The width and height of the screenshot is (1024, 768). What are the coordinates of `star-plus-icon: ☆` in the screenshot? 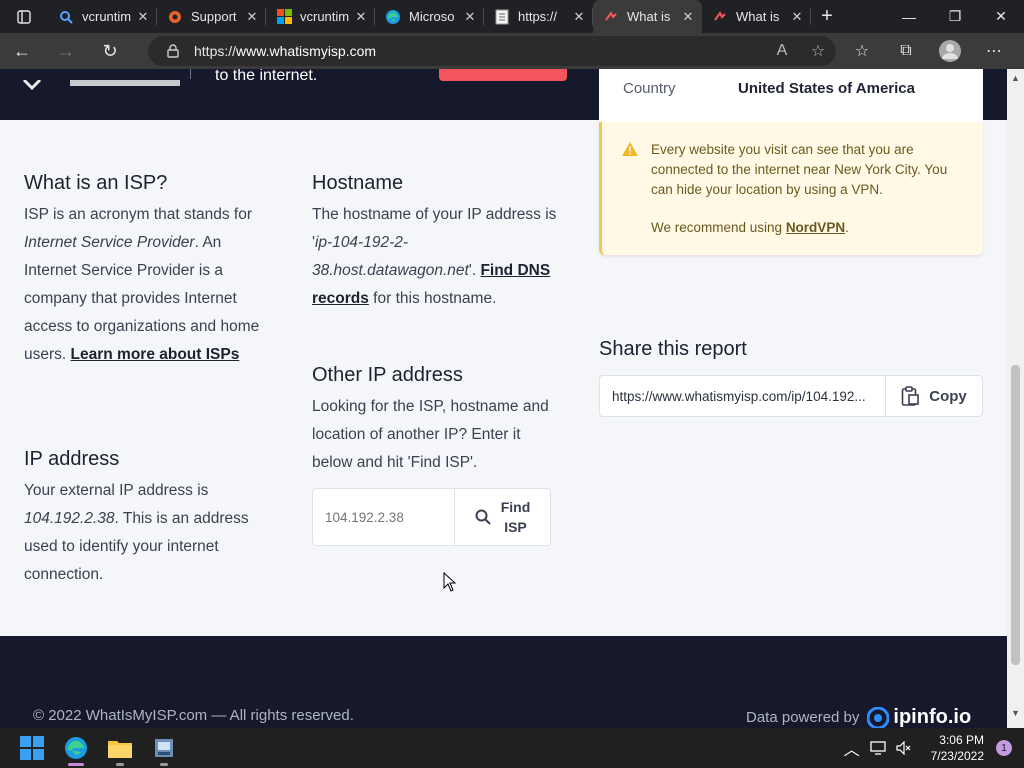 It's located at (818, 51).